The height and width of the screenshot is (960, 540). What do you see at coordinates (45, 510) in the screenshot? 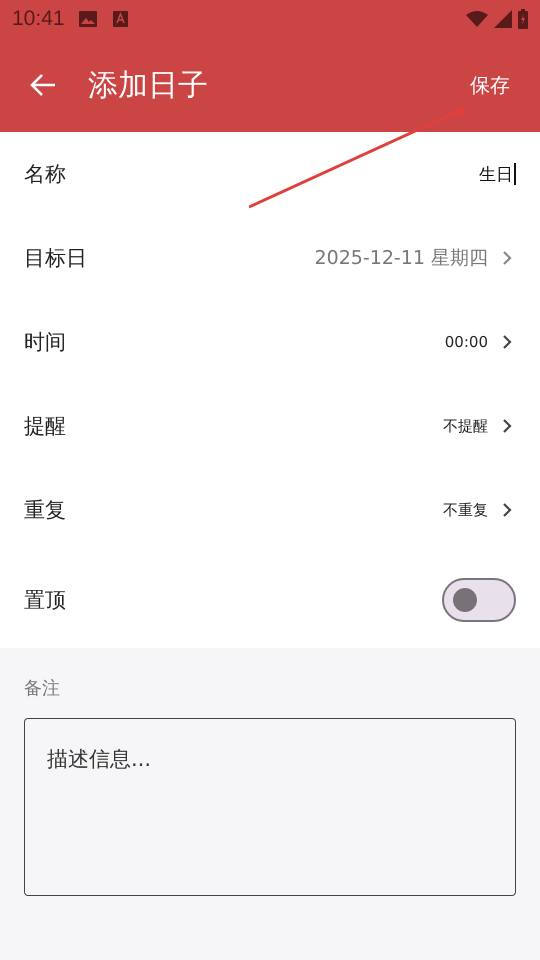
I see `row-label: 重复` at bounding box center [45, 510].